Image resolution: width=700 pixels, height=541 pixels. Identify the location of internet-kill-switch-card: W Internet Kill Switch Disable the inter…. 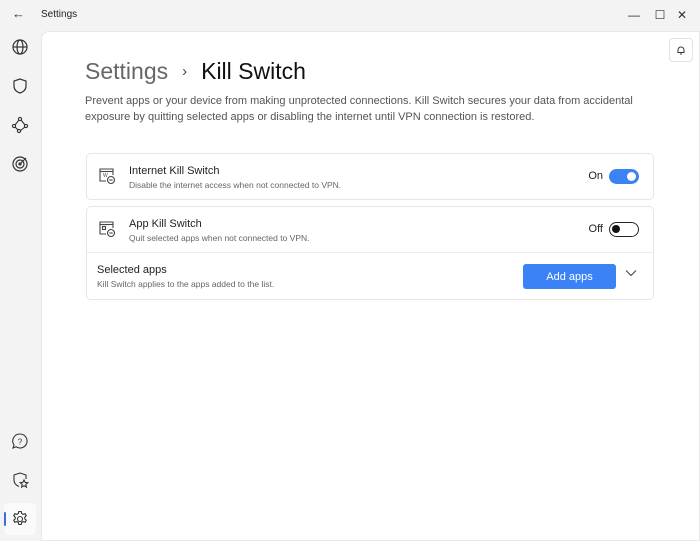
(370, 176).